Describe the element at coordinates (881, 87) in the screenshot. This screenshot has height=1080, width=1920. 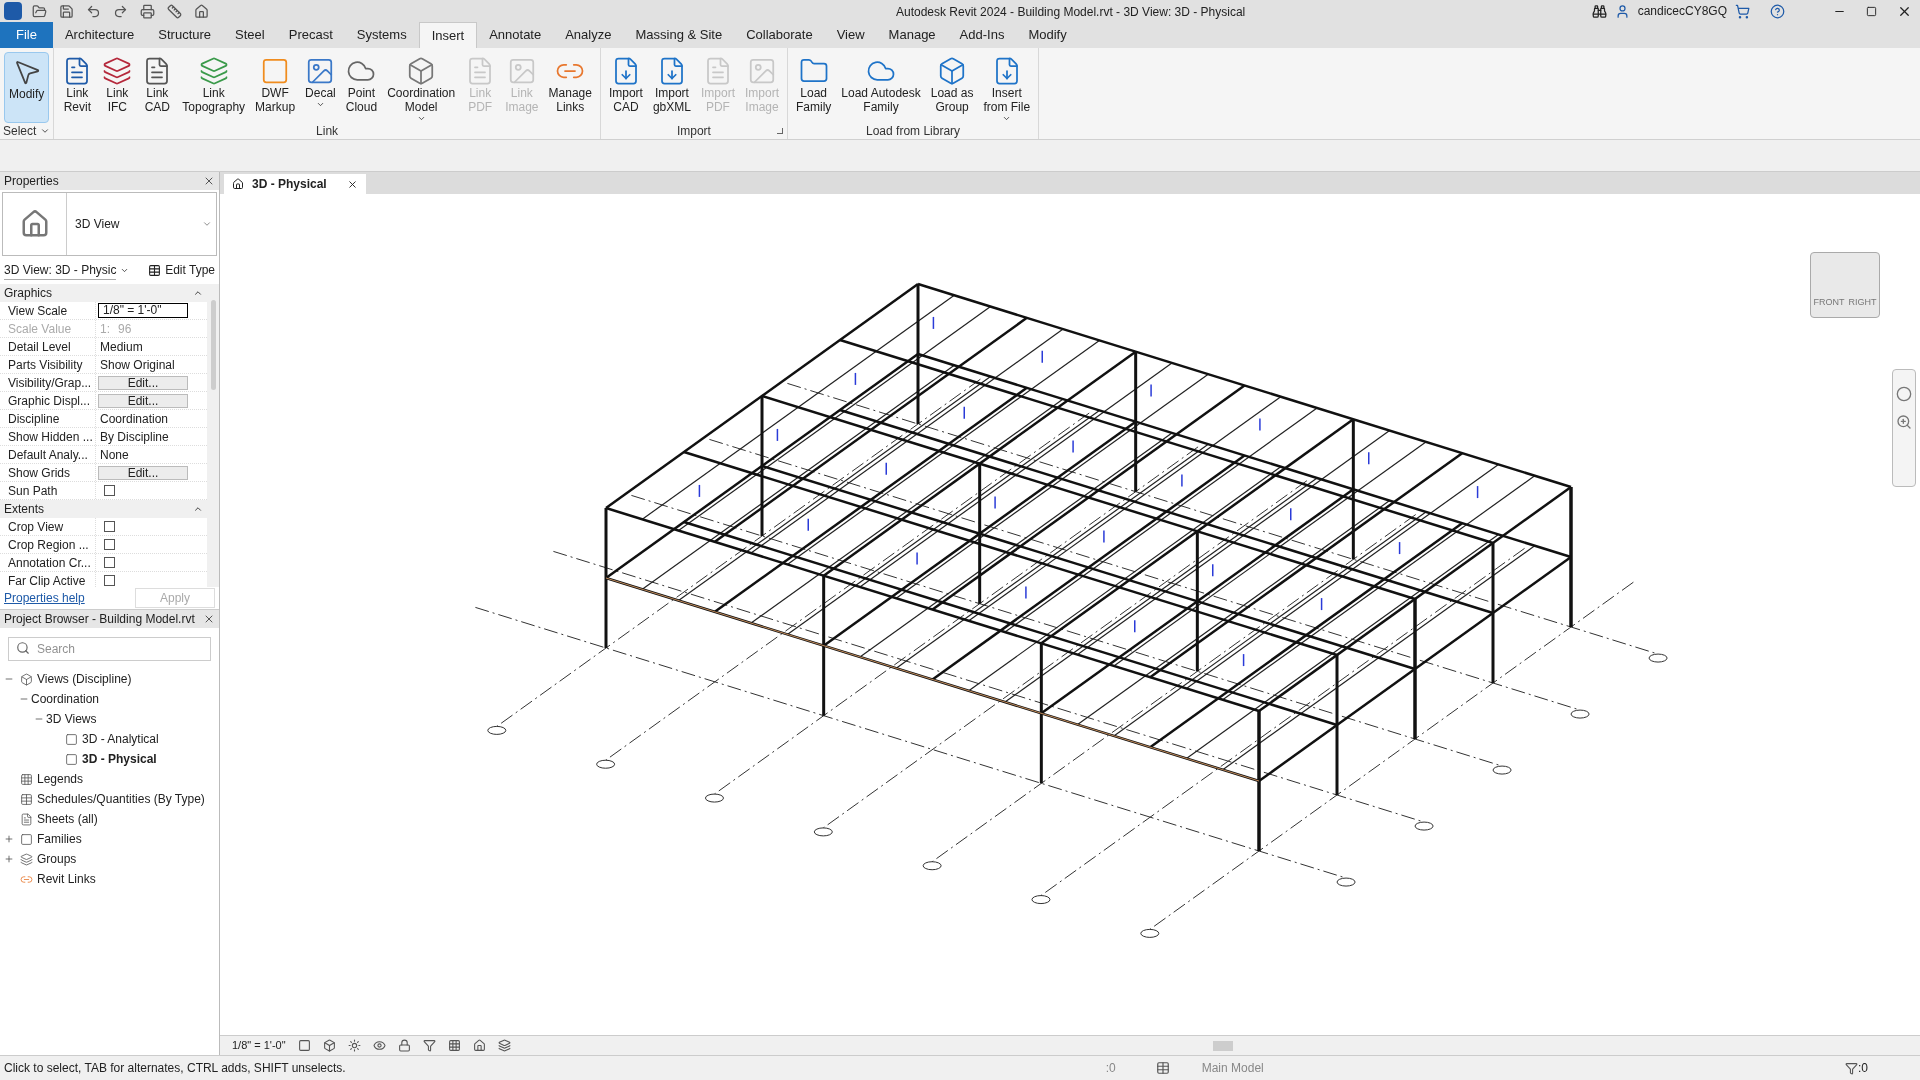
I see `ribbon-tool-button: Load Autodesk Family` at that location.